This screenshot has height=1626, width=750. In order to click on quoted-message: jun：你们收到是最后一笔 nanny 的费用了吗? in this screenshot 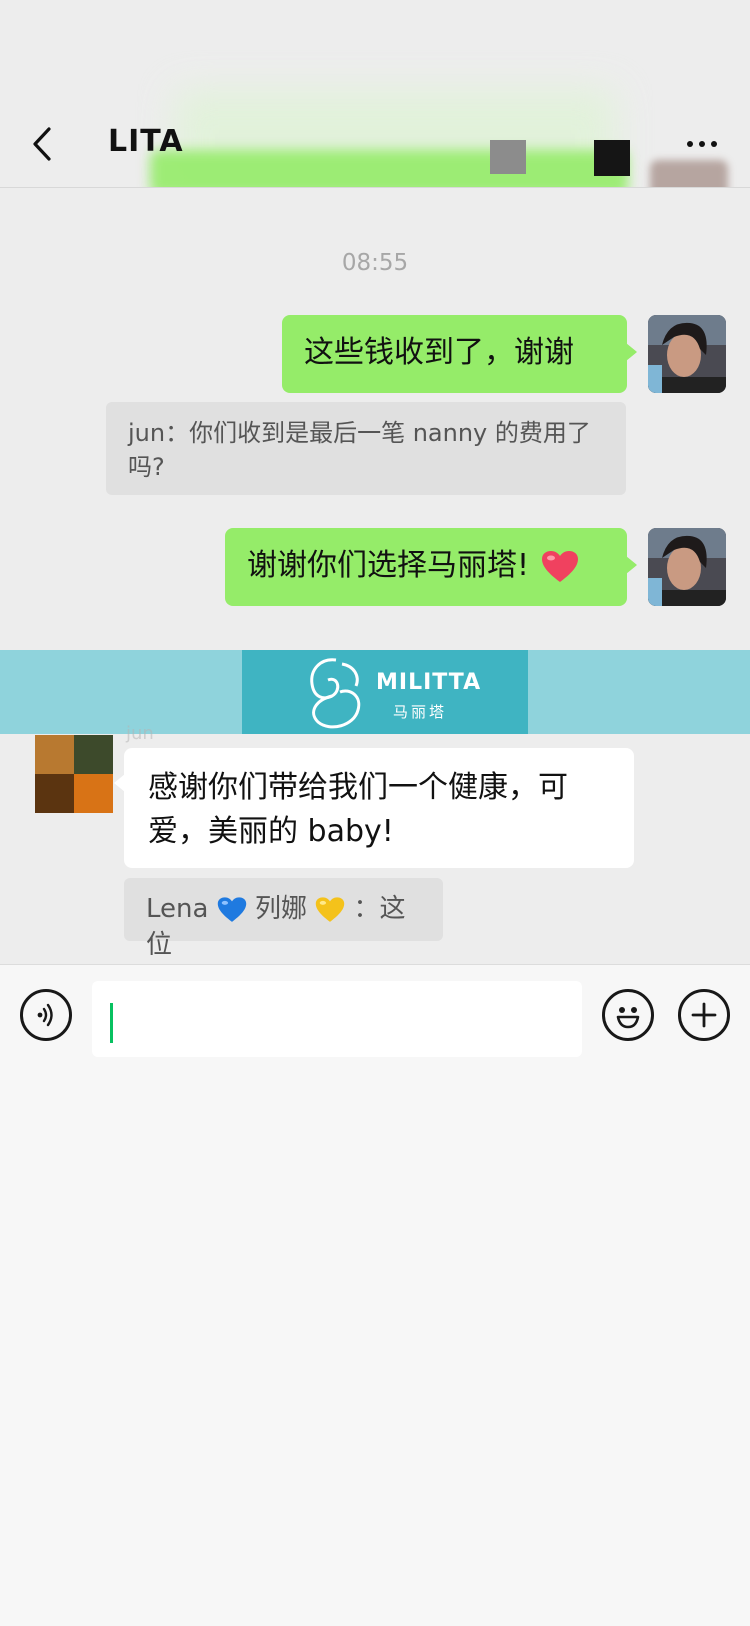, I will do `click(366, 448)`.